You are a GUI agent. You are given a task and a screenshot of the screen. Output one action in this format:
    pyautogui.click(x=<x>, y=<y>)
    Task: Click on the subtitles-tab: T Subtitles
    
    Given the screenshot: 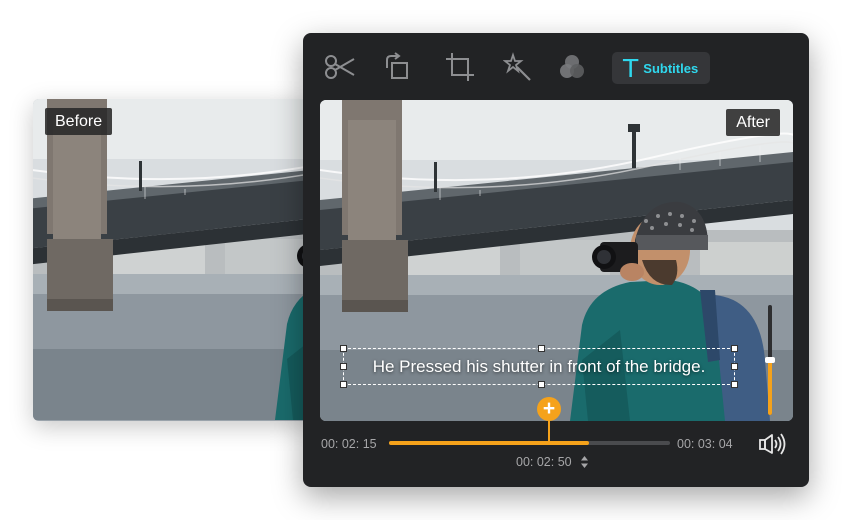 What is the action you would take?
    pyautogui.click(x=661, y=68)
    